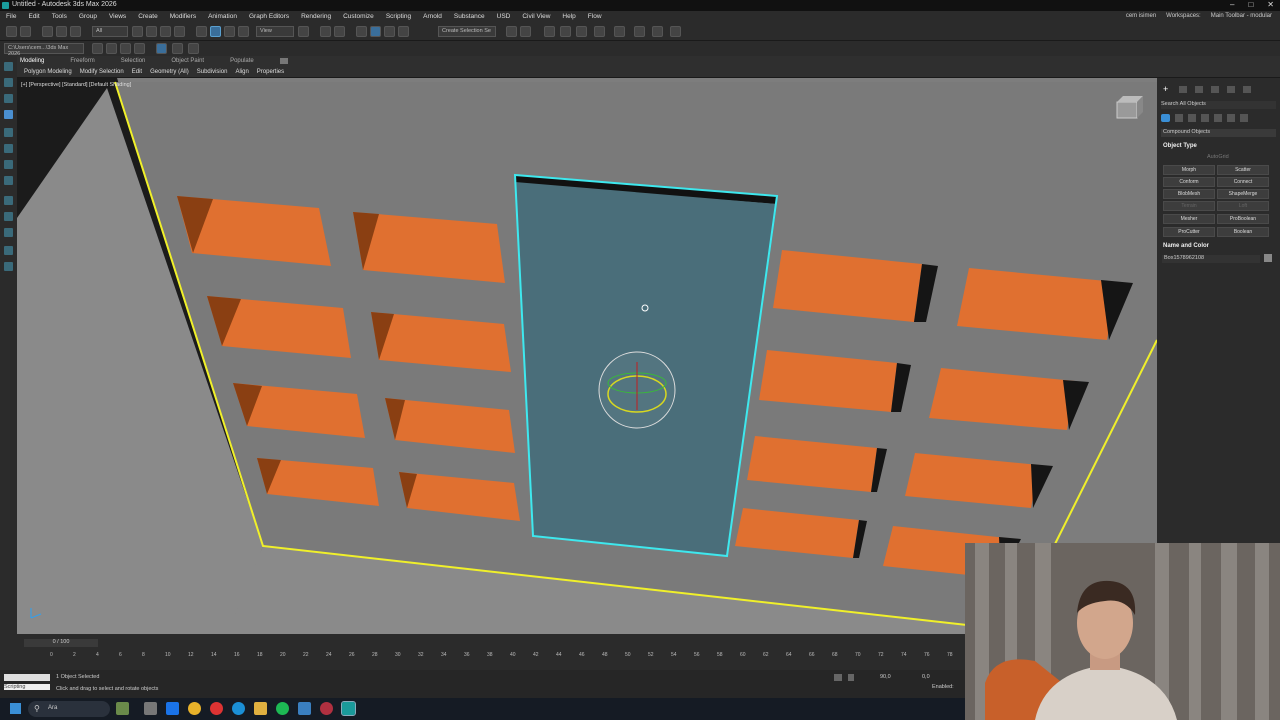 The image size is (1280, 720). Describe the element at coordinates (1192, 118) in the screenshot. I see `lights-icon` at that location.